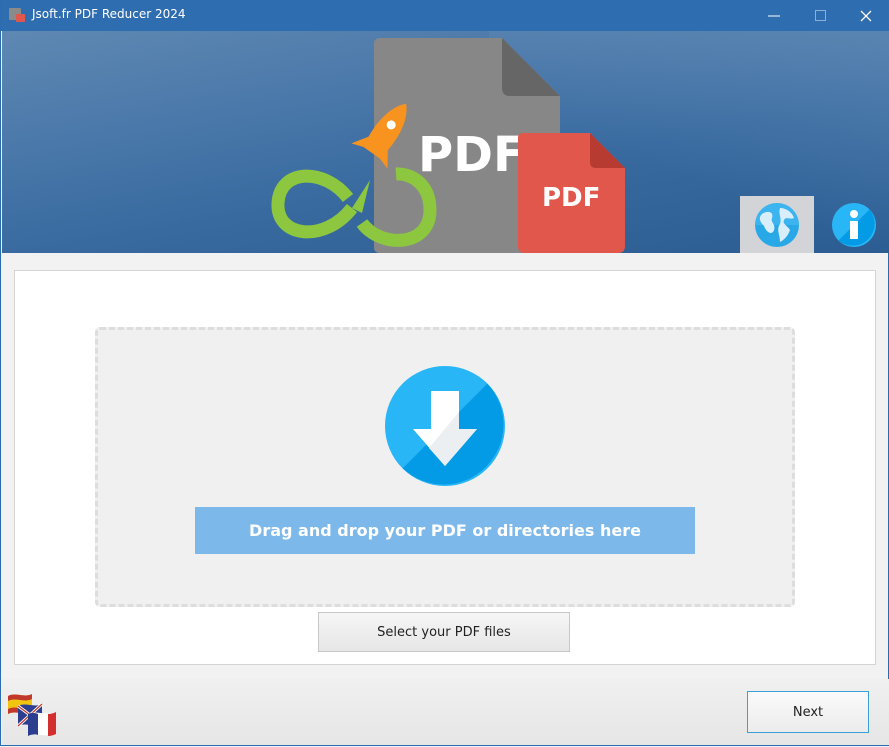  I want to click on maximize-icon, so click(820, 15).